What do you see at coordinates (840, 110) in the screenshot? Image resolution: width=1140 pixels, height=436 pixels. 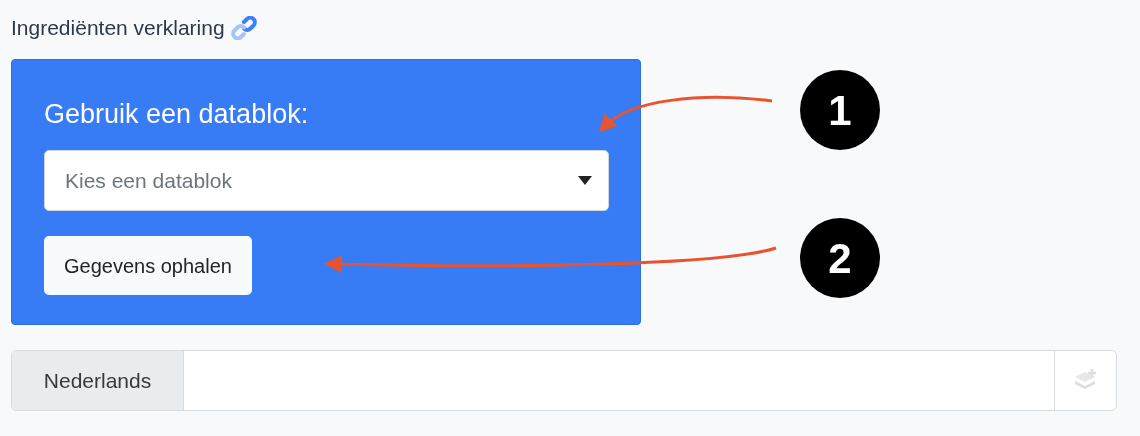 I see `number-badge: 1` at bounding box center [840, 110].